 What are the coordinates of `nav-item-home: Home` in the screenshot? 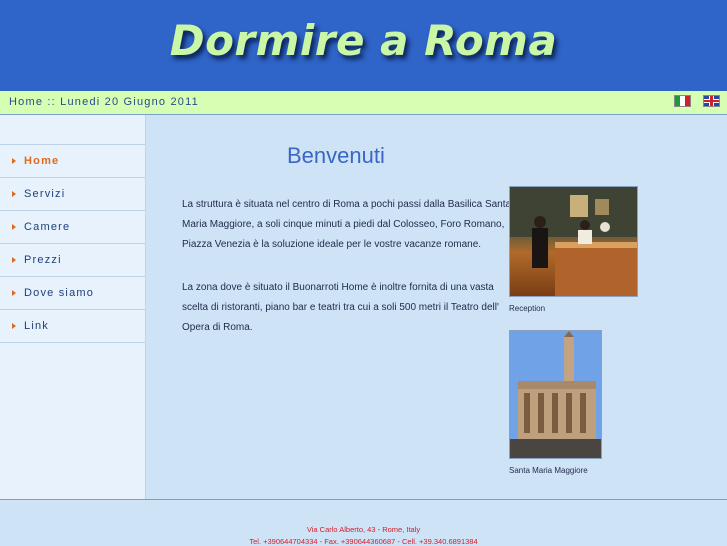 It's located at (72, 161).